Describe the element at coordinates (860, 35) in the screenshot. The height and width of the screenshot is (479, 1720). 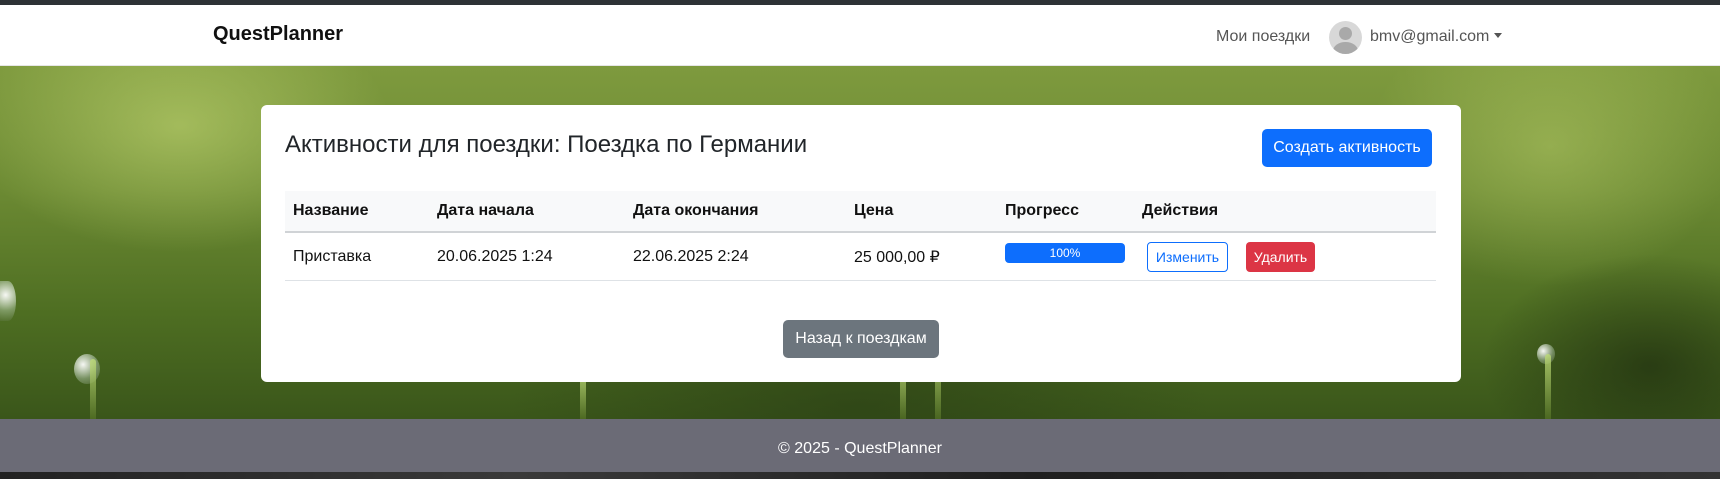
I see `navbar: QuestPlanner Мои поездки bmv@gmail.com` at that location.